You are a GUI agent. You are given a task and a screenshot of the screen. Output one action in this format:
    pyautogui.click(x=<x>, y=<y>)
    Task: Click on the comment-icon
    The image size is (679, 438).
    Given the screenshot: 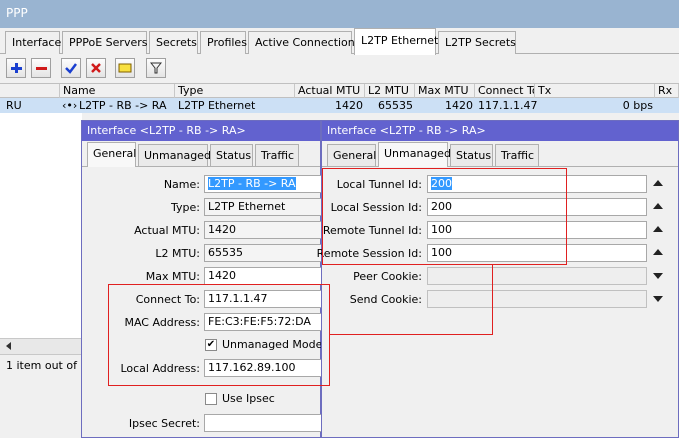 What is the action you would take?
    pyautogui.click(x=125, y=68)
    